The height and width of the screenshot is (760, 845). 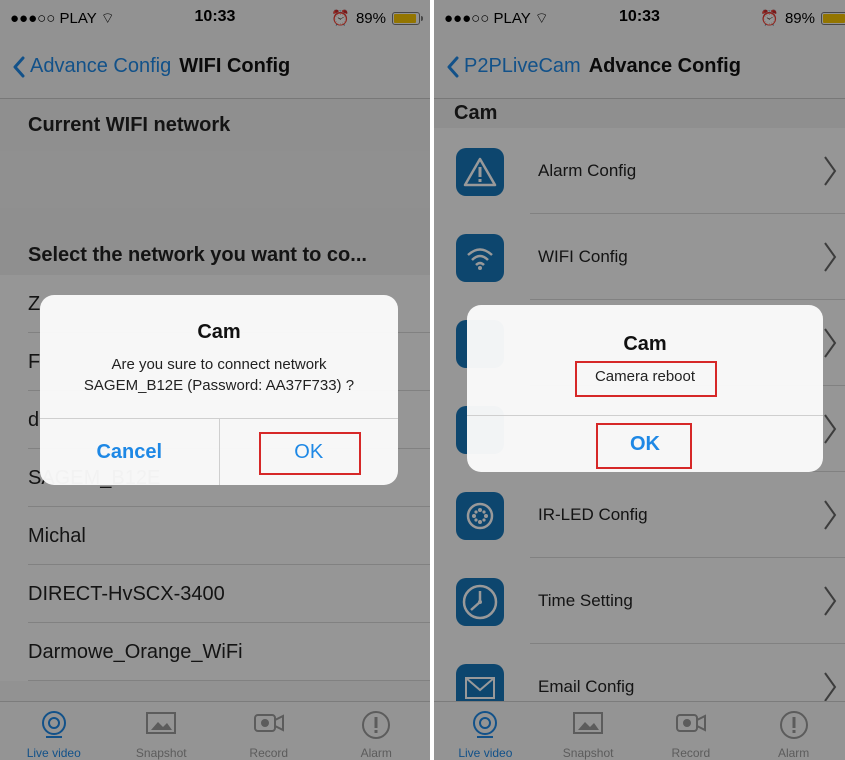 I want to click on reboot-dialog: Cam Camera reboot OK, so click(x=645, y=388).